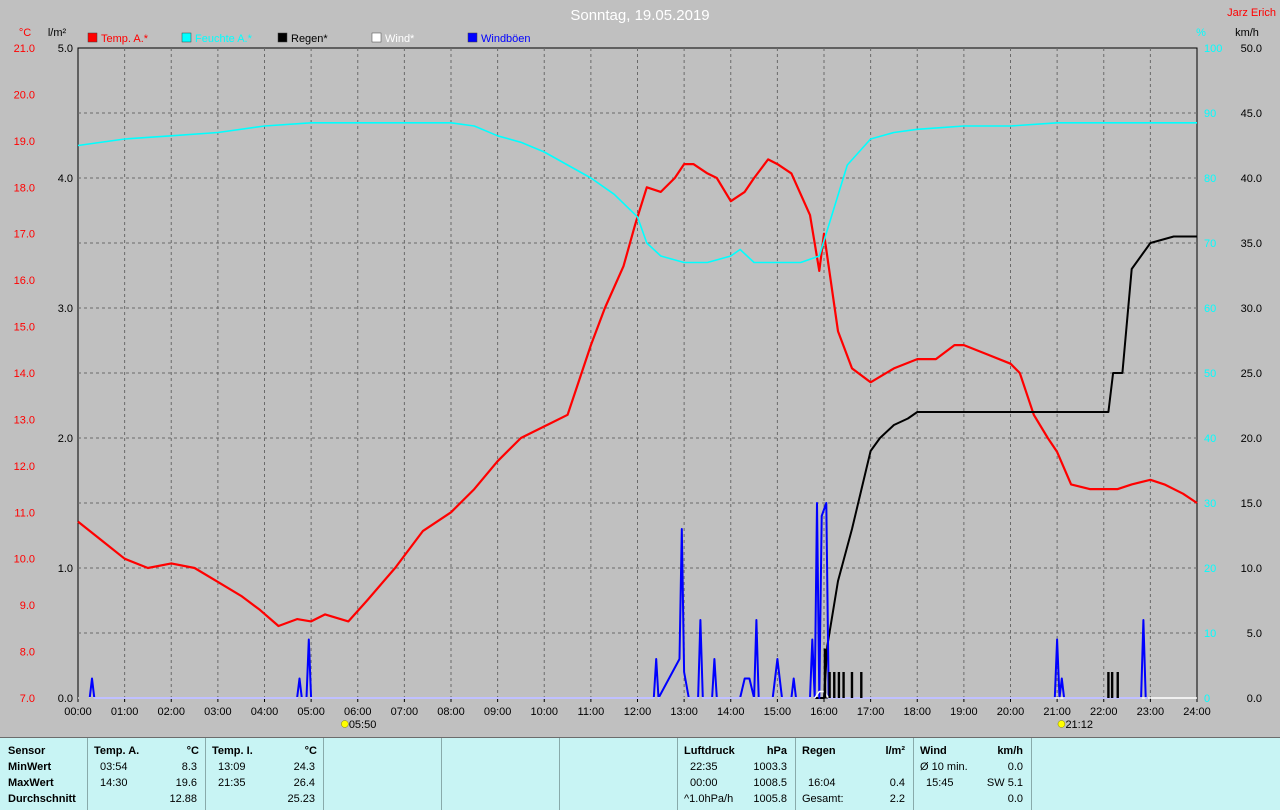 Image resolution: width=1280 pixels, height=810 pixels. What do you see at coordinates (1251, 179) in the screenshot?
I see `wind-tick-label: 40.0` at bounding box center [1251, 179].